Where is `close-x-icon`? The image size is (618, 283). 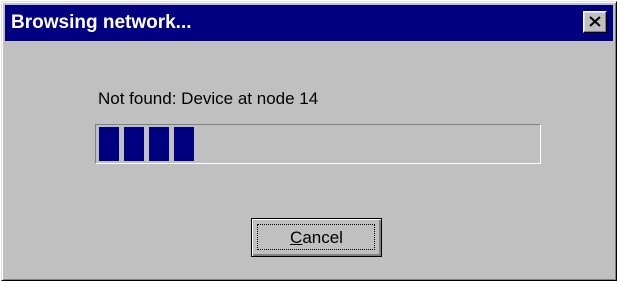
close-x-icon is located at coordinates (595, 21).